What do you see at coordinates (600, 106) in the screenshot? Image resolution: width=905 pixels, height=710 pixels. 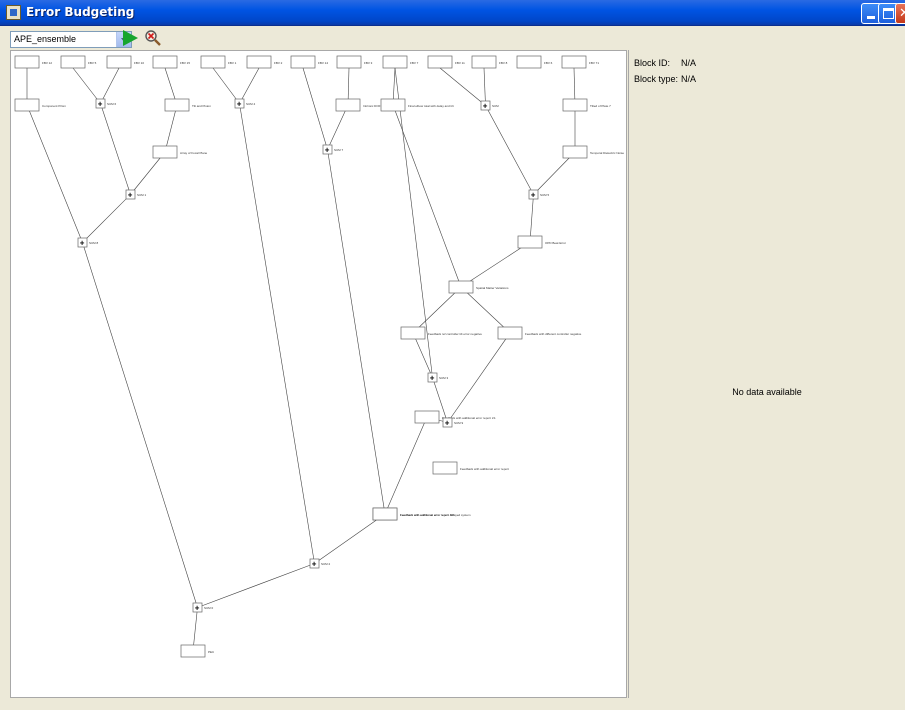 I see `process-block-label: Tilted of Plate 7` at bounding box center [600, 106].